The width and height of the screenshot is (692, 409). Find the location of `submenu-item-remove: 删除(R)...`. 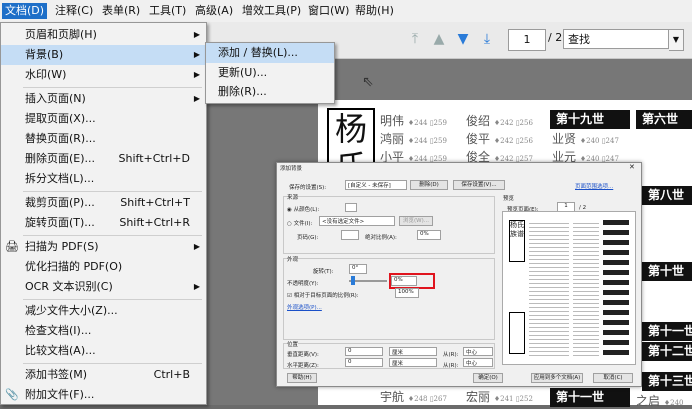

submenu-item-remove: 删除(R)... is located at coordinates (270, 92).